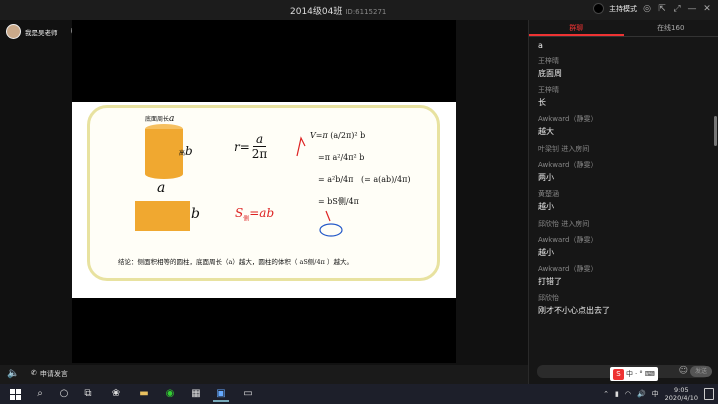 This screenshot has width=718, height=404. What do you see at coordinates (339, 262) in the screenshot?
I see `conclusion-tail: ）越大。` at bounding box center [339, 262].